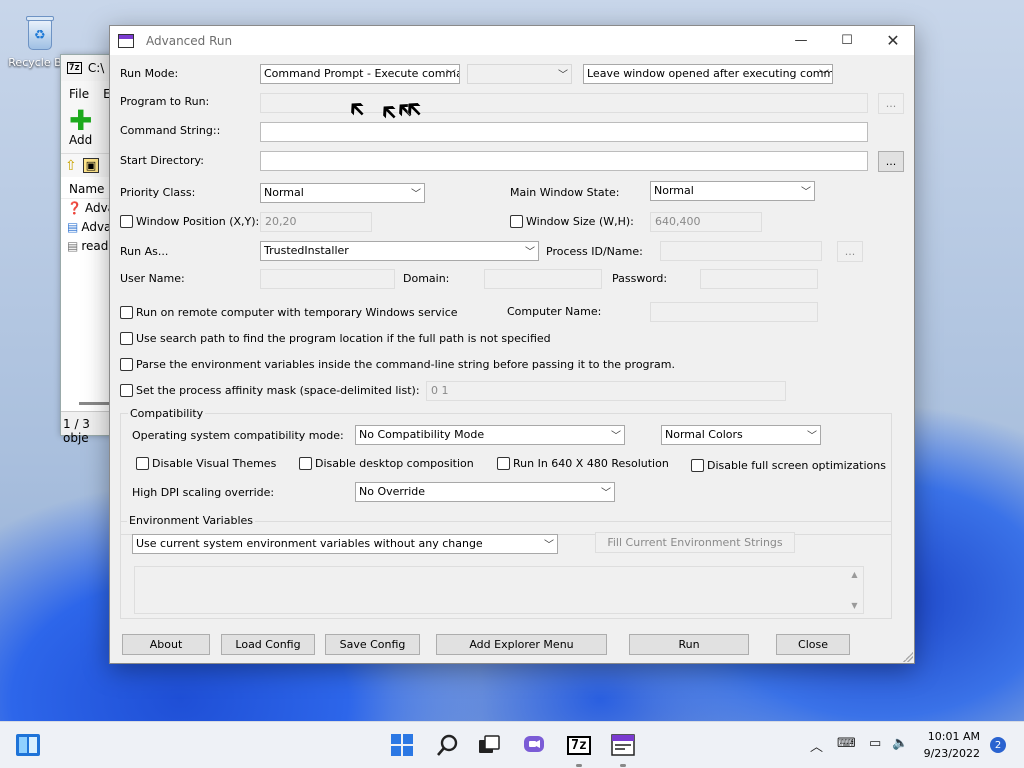  Describe the element at coordinates (394, 463) in the screenshot. I see `disable-desktop-composition-label: Disable desktop composition` at that location.